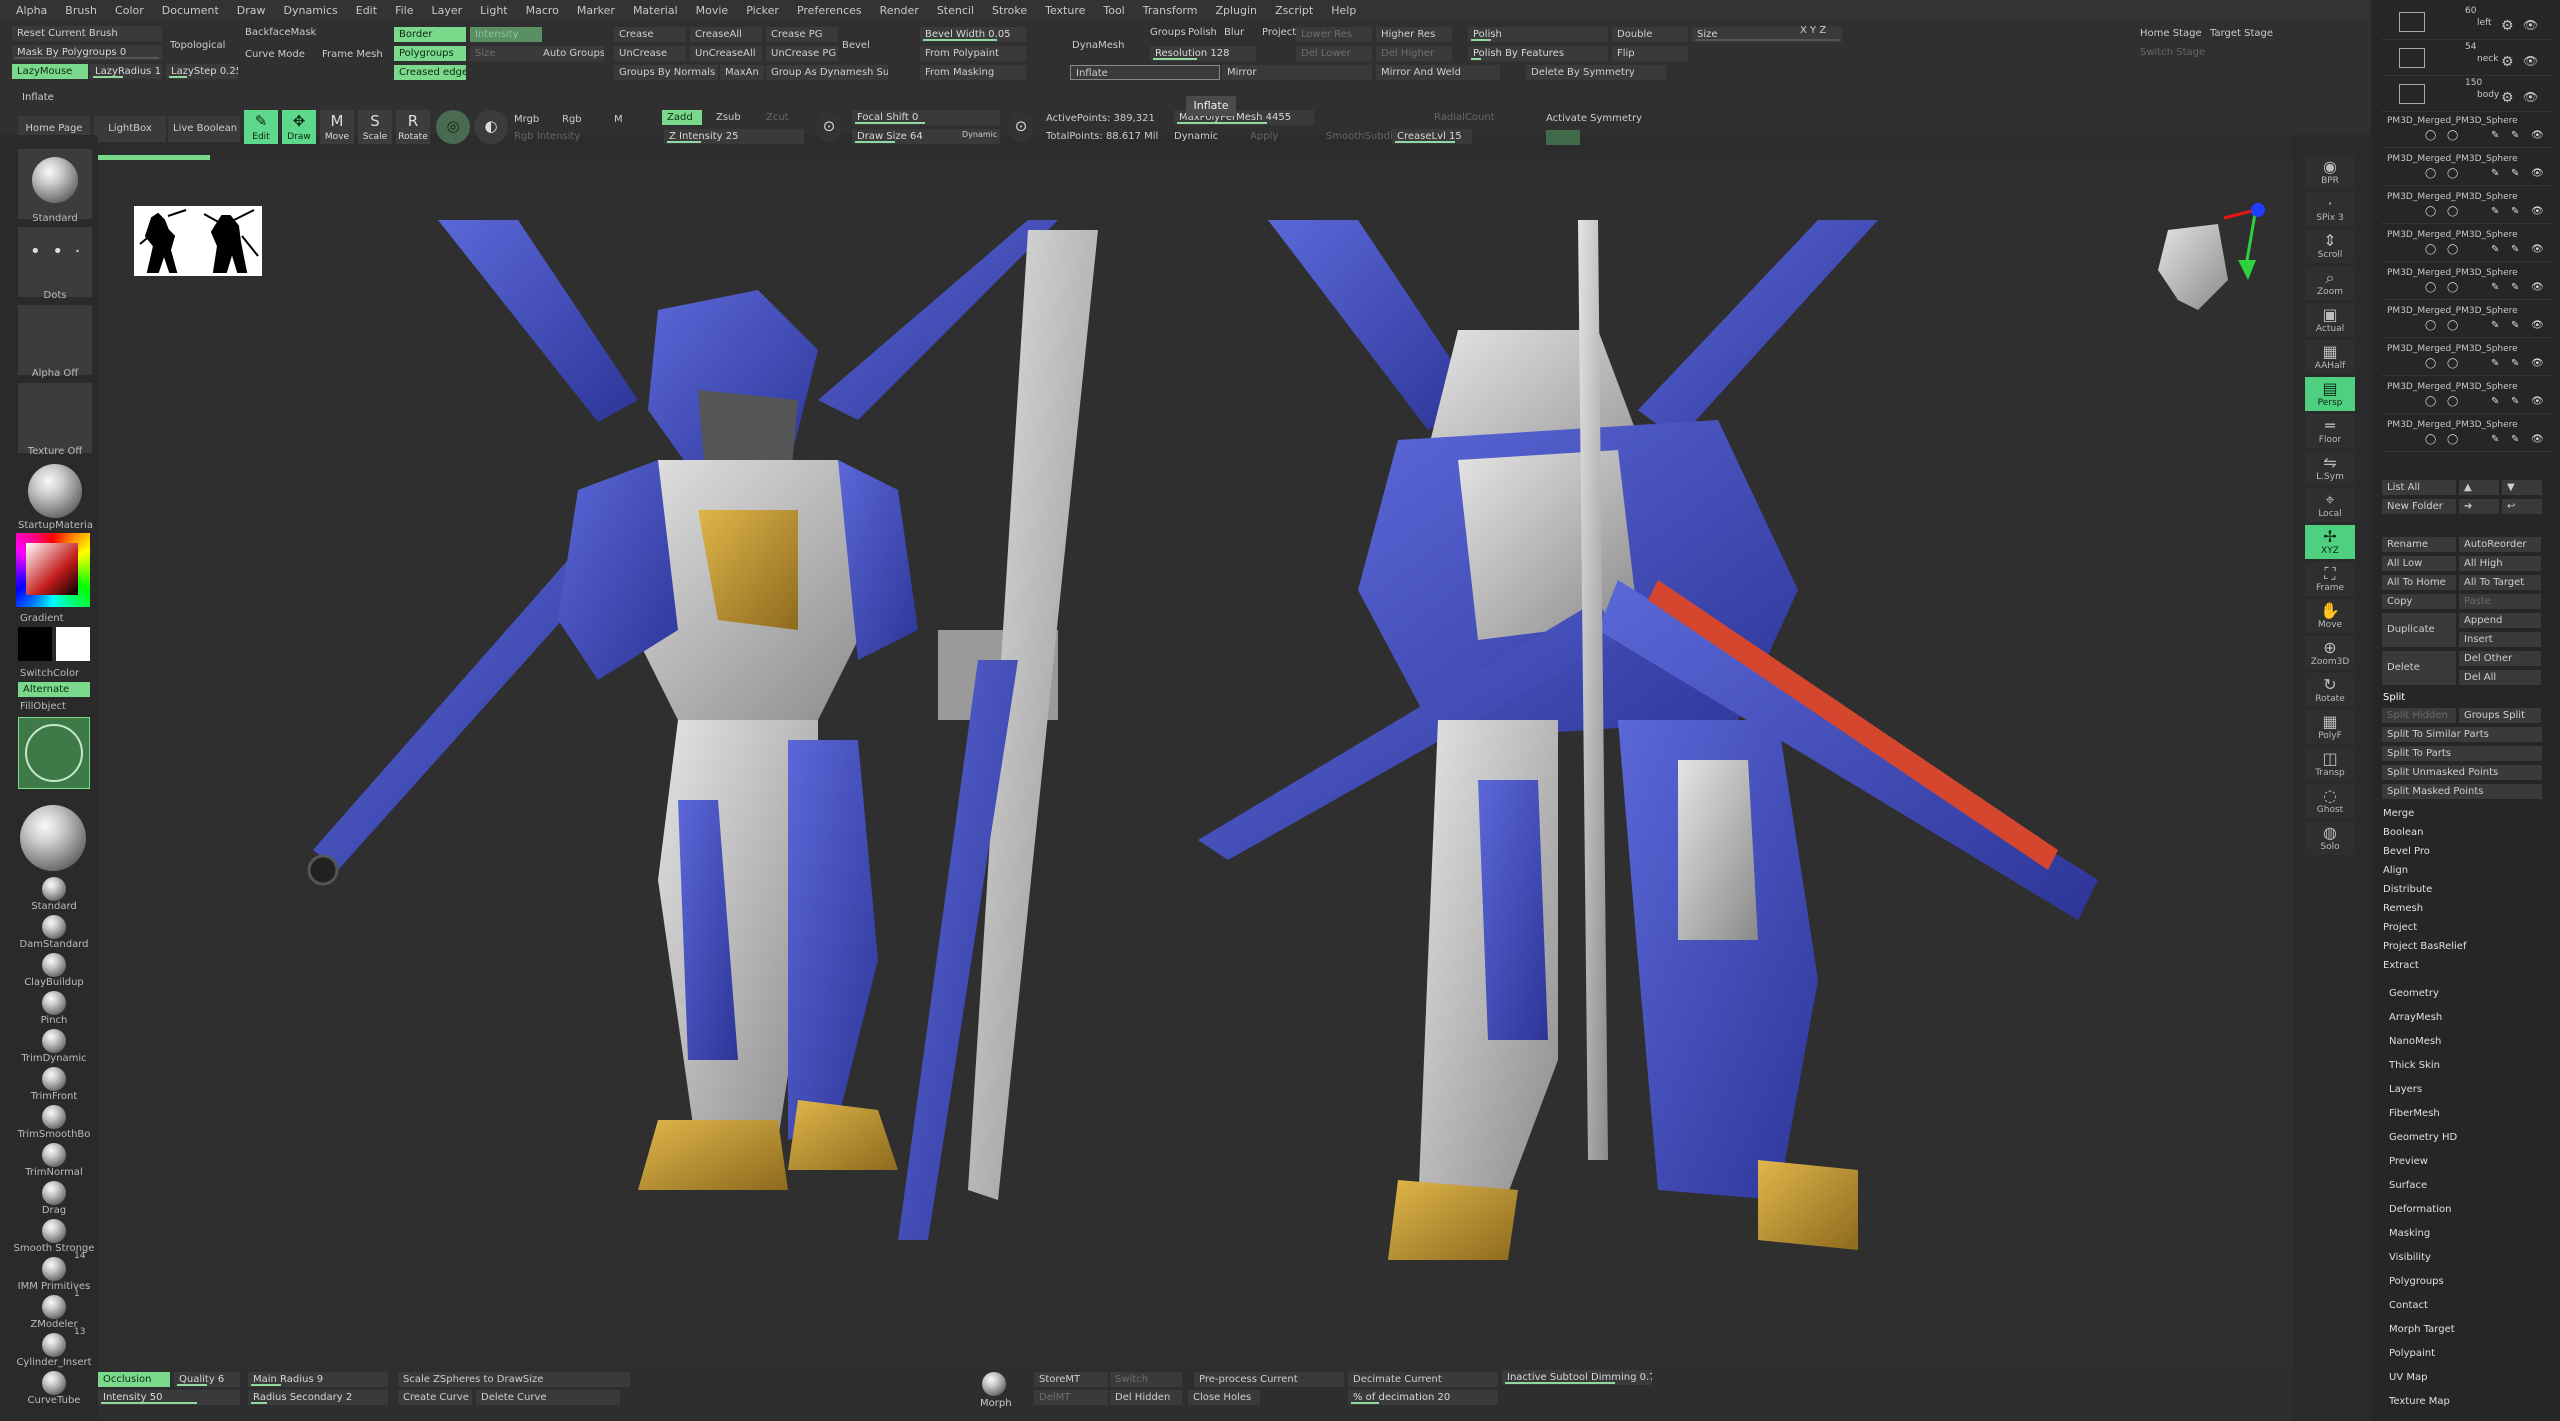 The width and height of the screenshot is (2560, 1421). I want to click on brush-zmodeler-icon, so click(54, 1307).